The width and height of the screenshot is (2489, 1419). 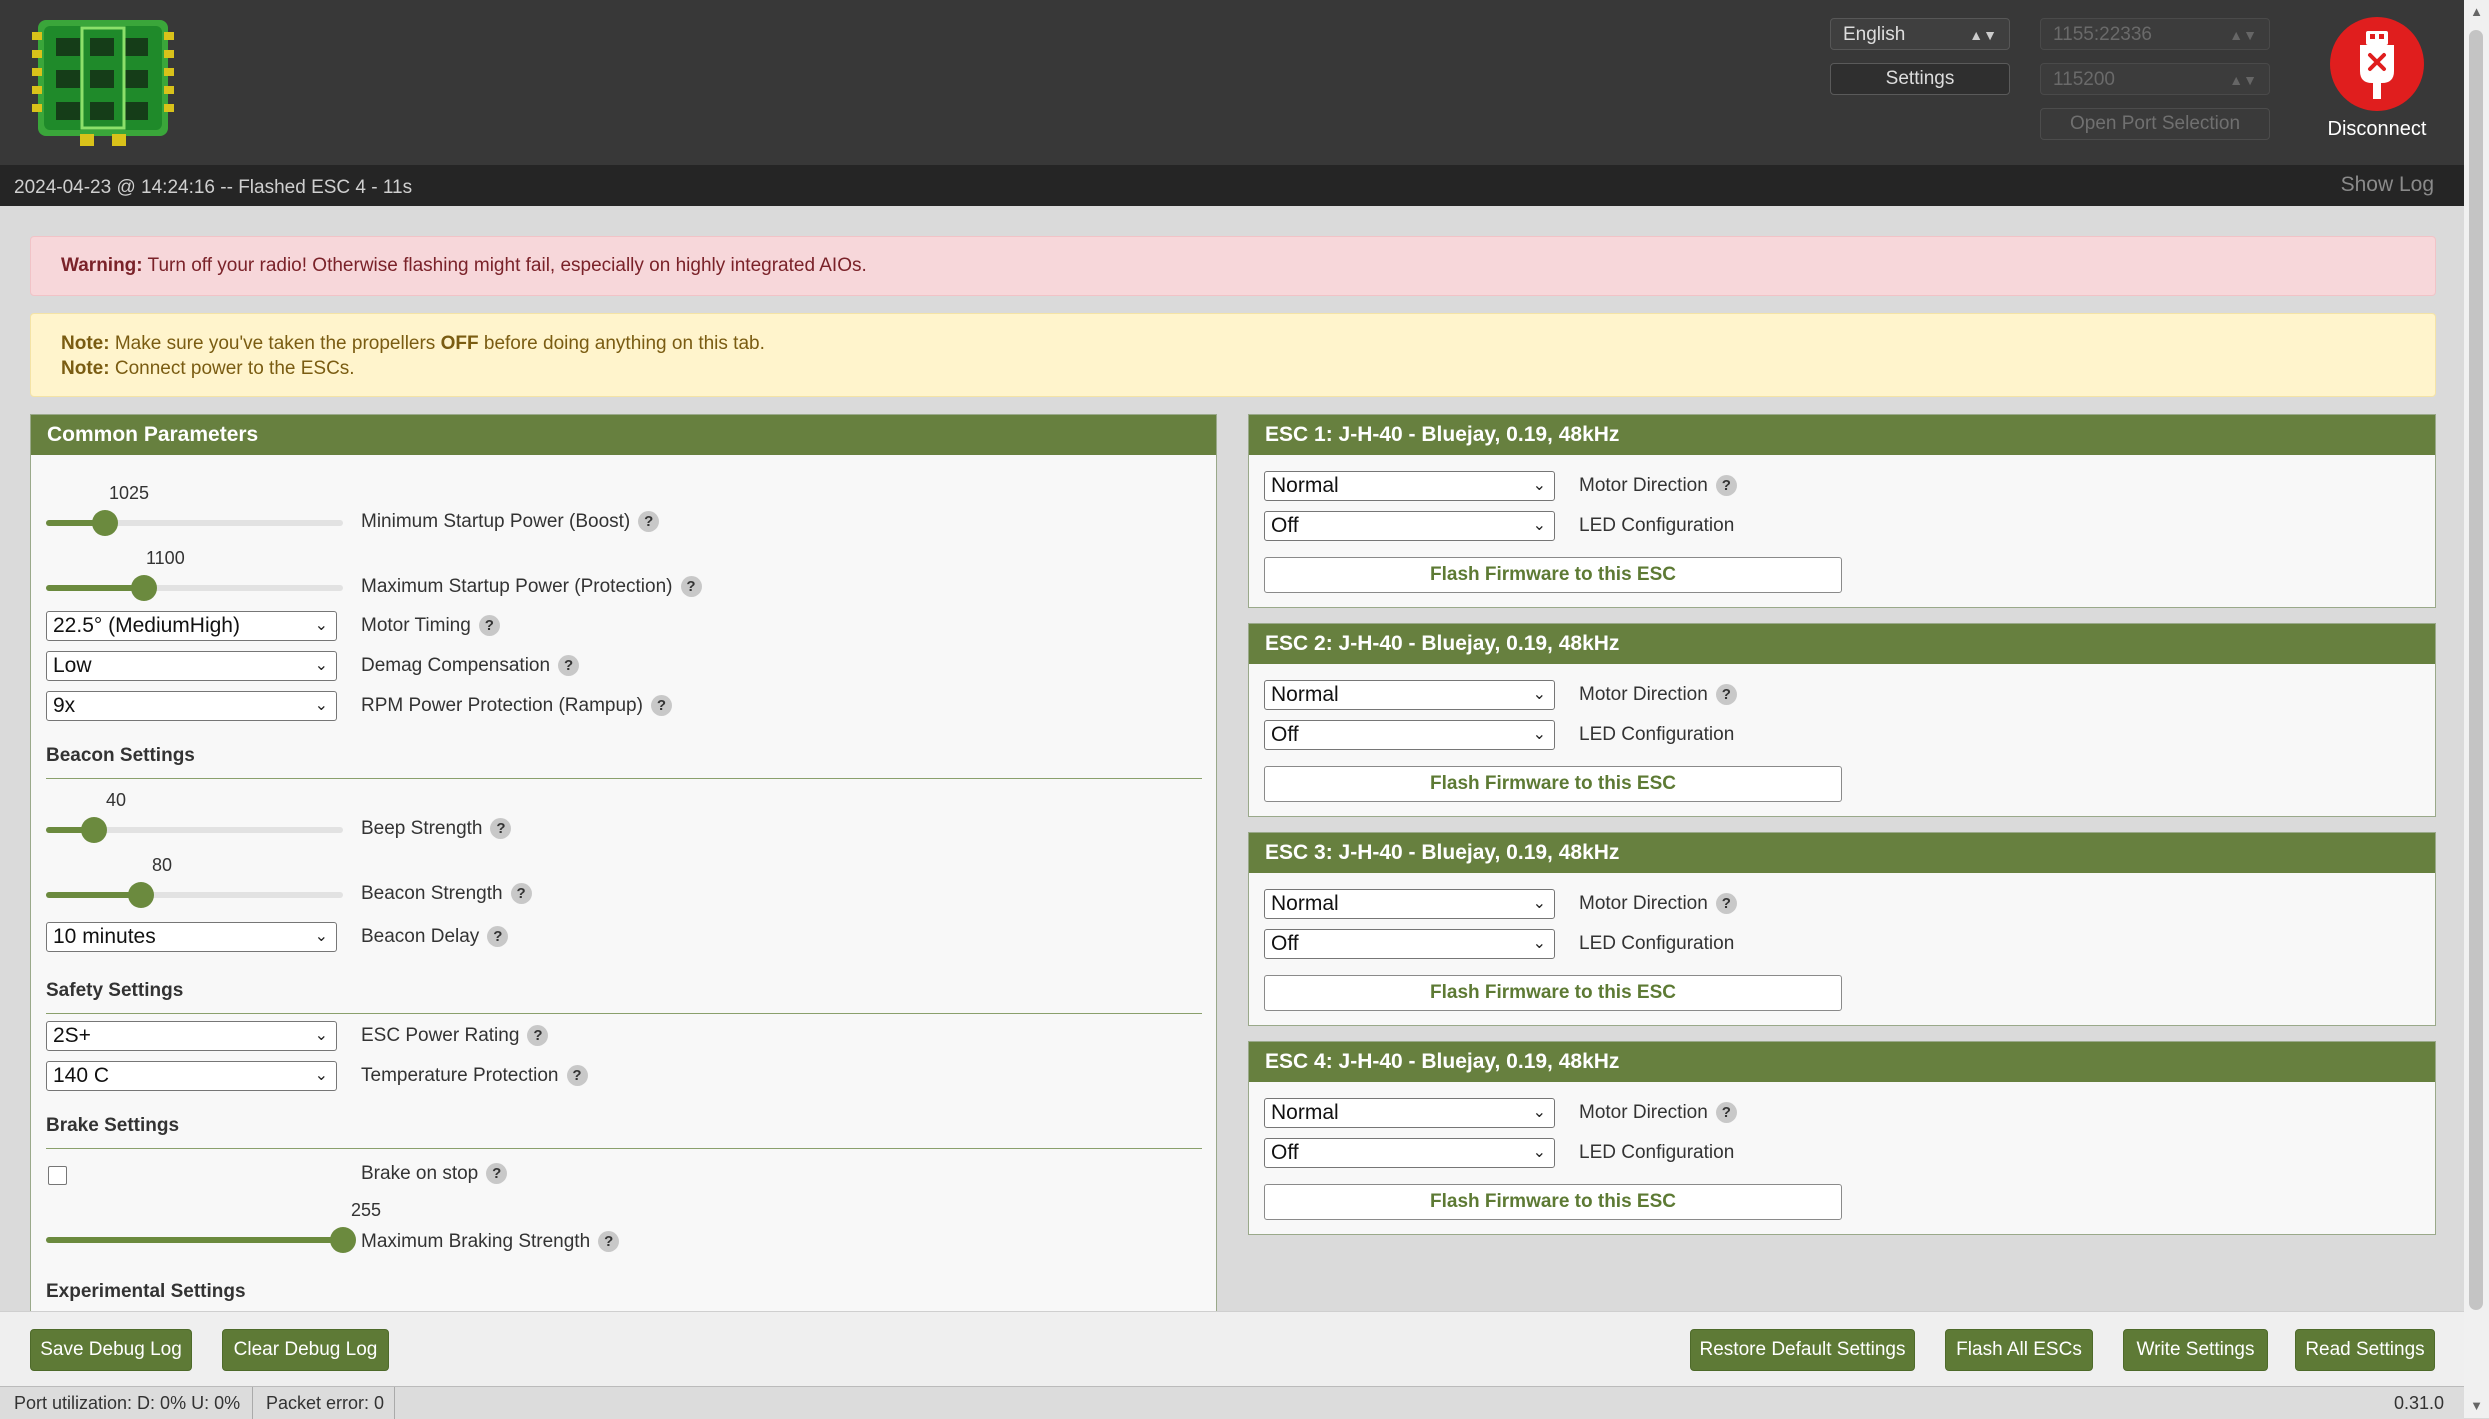 I want to click on rampup-select: 9x ⌄, so click(x=191, y=706).